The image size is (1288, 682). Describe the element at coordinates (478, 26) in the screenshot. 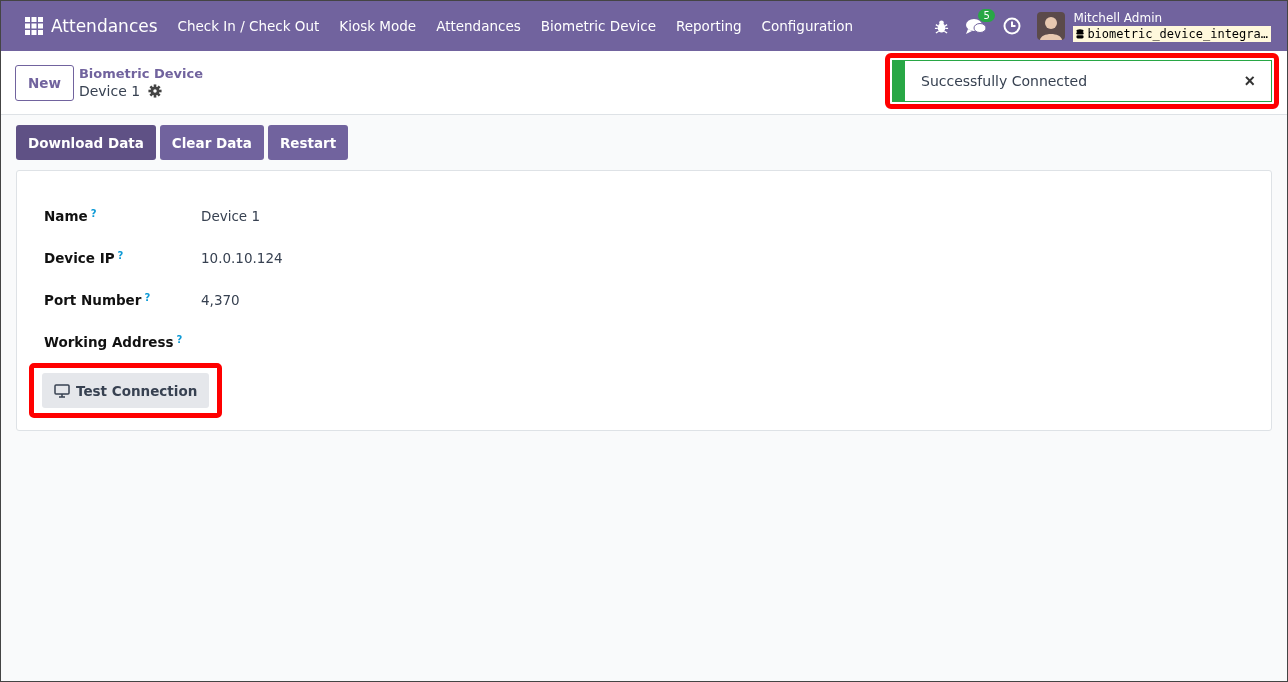

I see `menu-item: Attendances` at that location.